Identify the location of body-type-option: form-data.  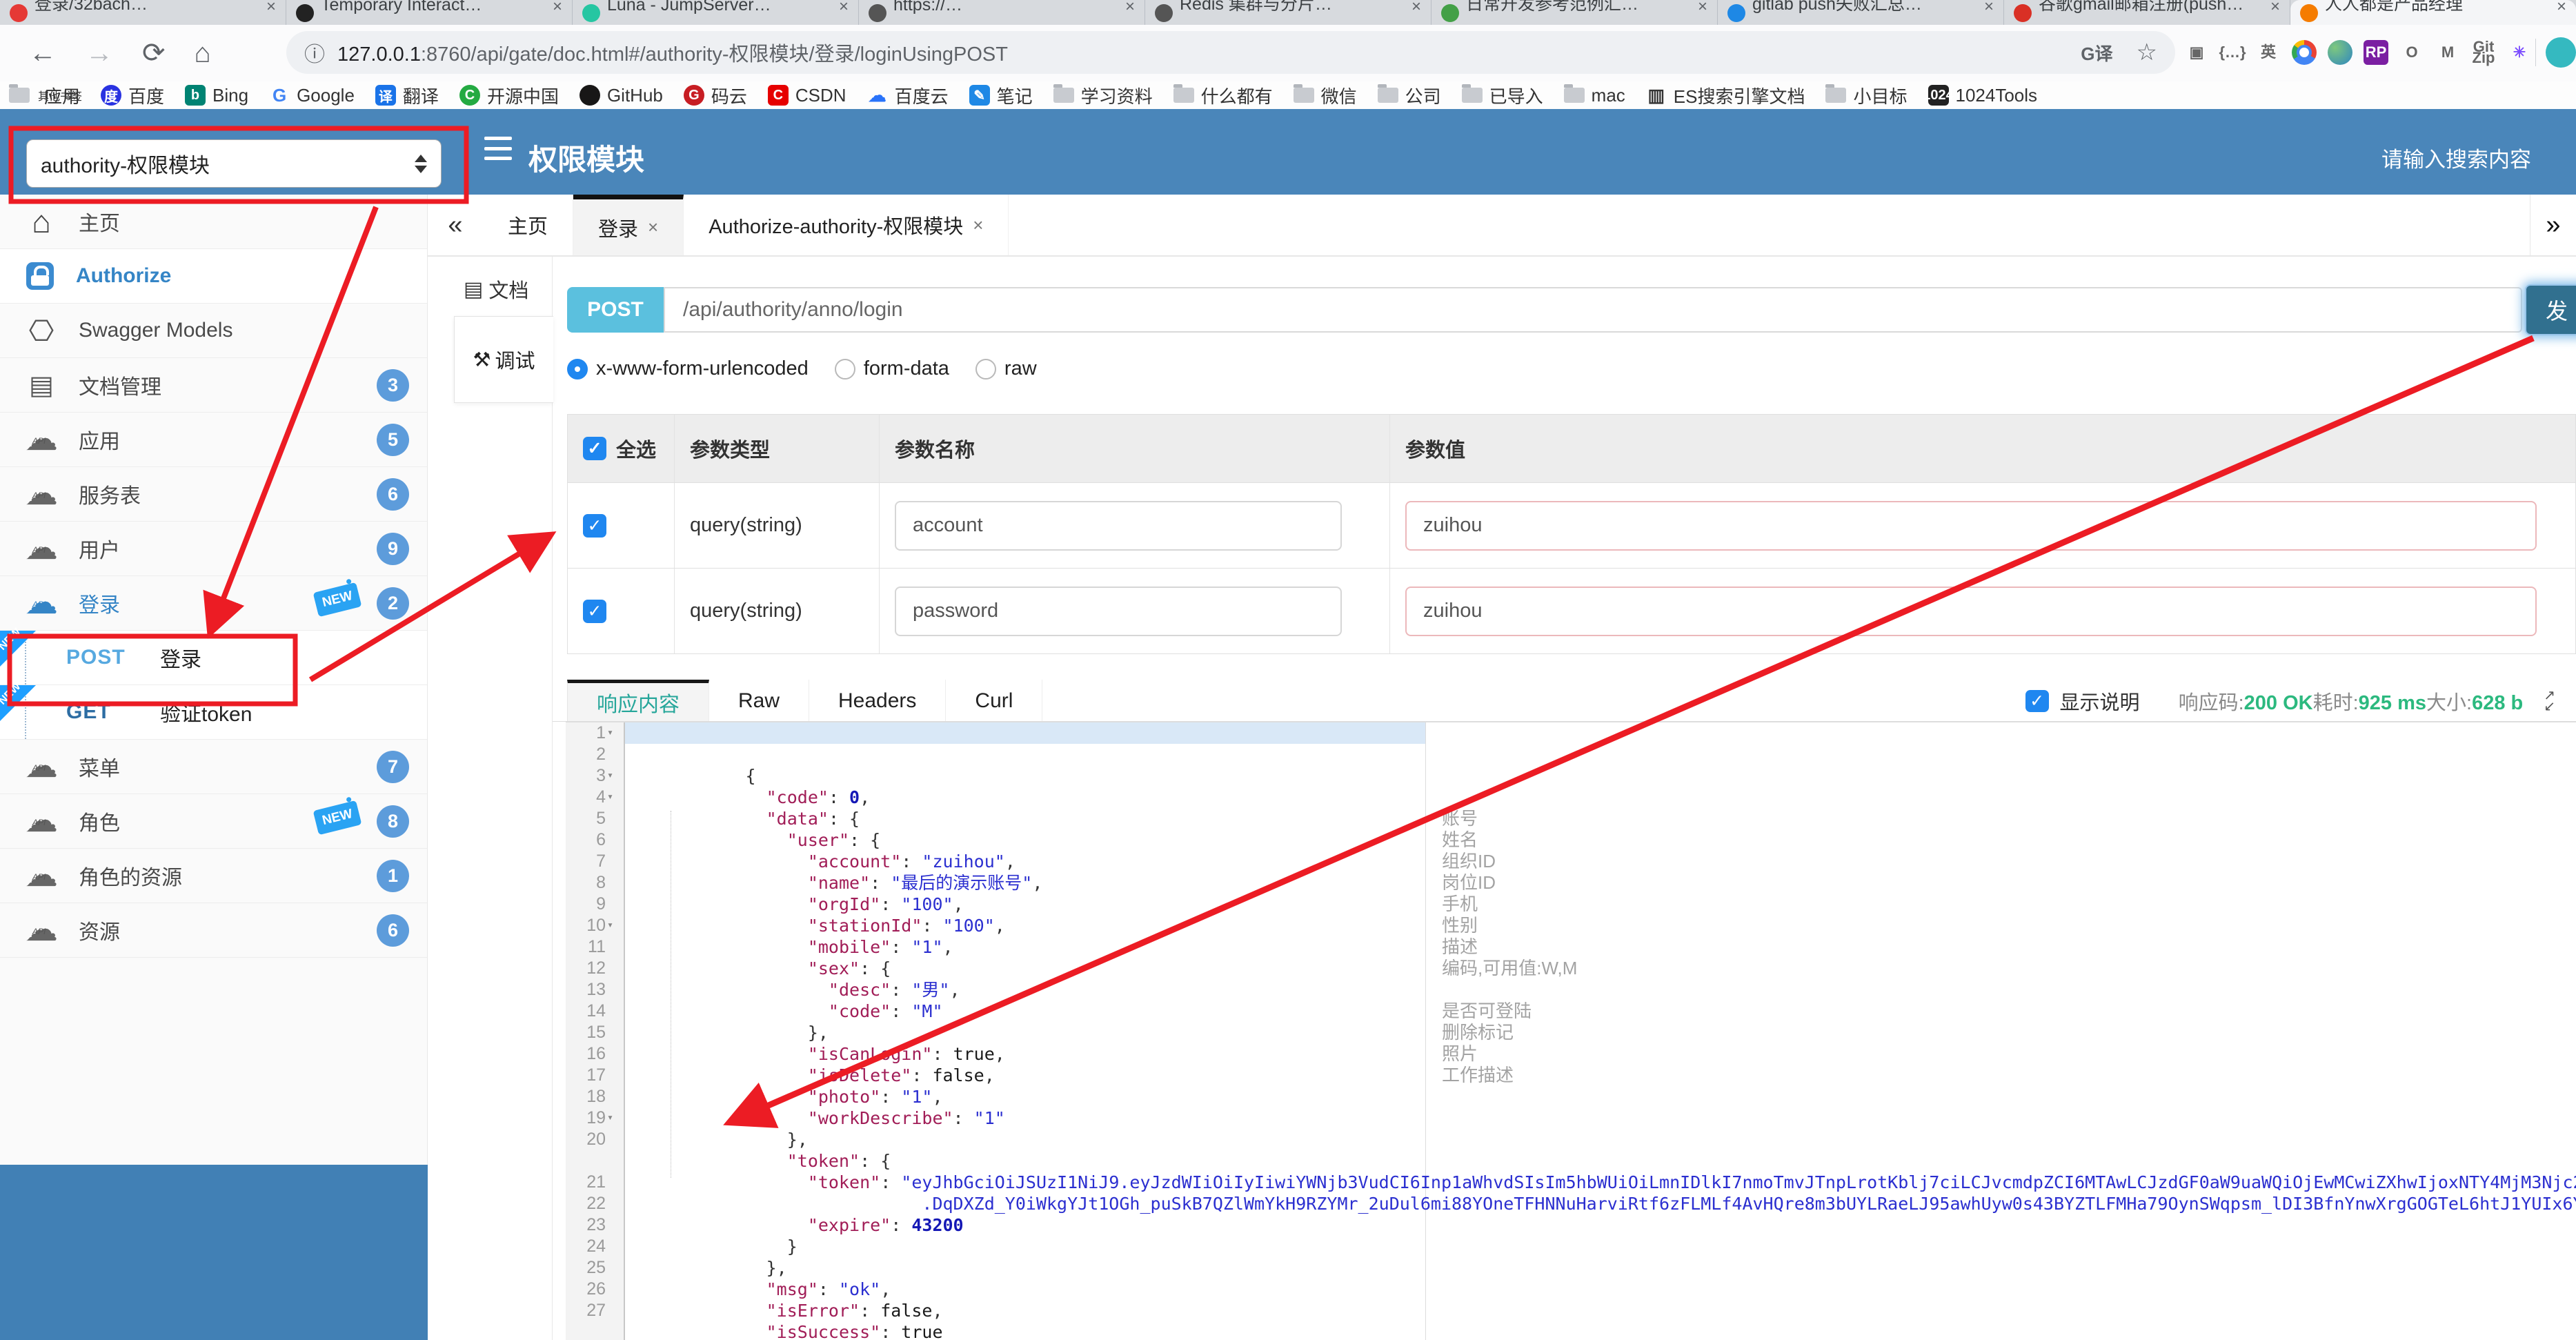
(891, 369).